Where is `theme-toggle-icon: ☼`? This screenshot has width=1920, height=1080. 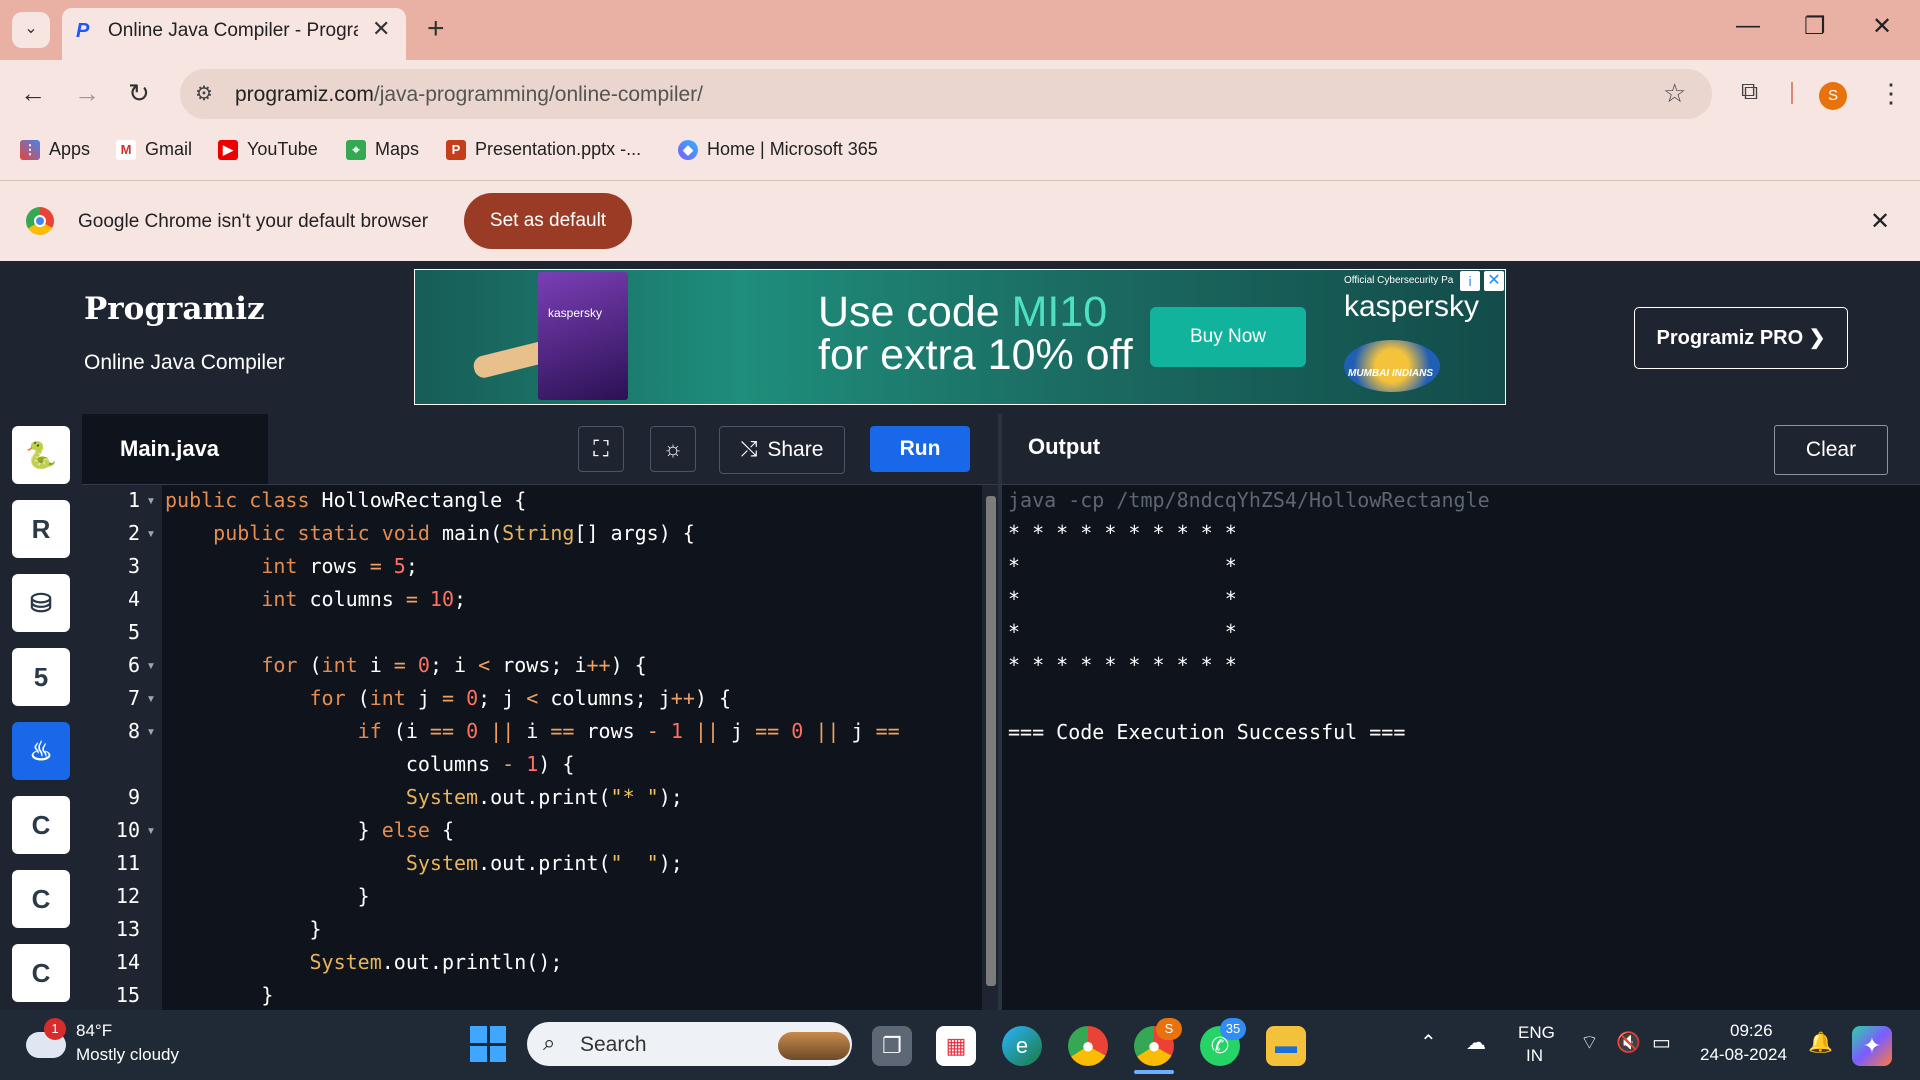 theme-toggle-icon: ☼ is located at coordinates (673, 449).